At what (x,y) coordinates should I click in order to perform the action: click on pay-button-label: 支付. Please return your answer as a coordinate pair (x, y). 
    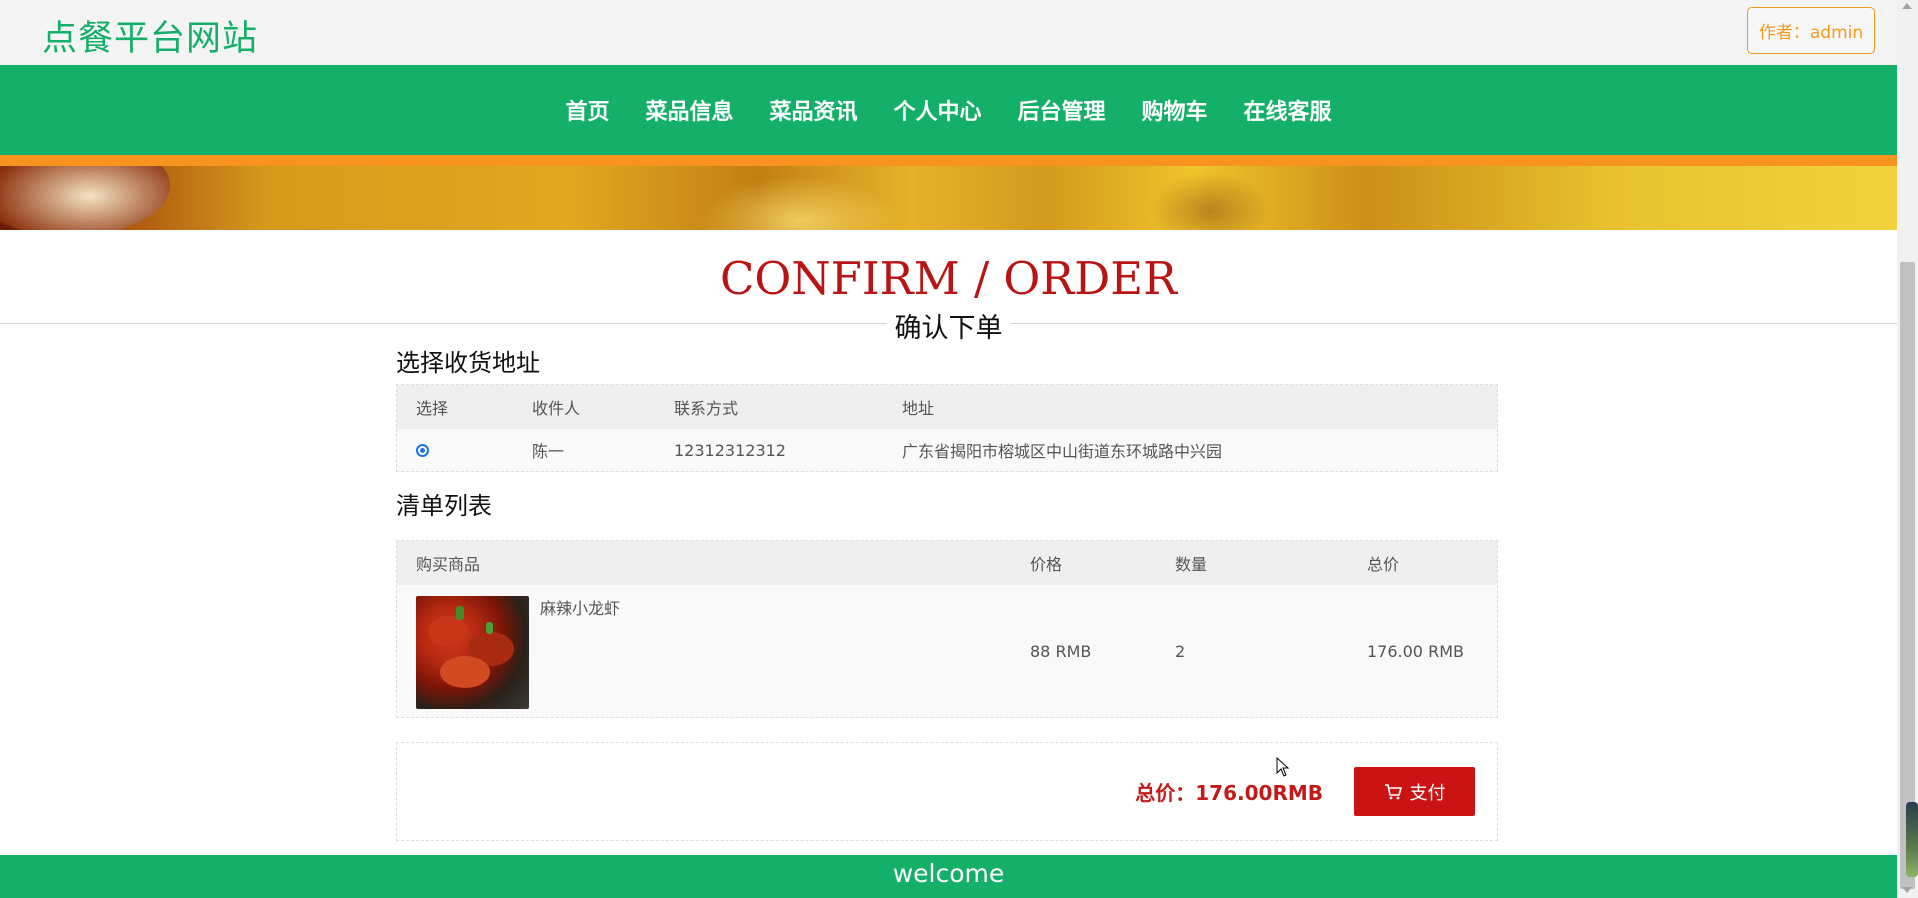
    Looking at the image, I should click on (1427, 793).